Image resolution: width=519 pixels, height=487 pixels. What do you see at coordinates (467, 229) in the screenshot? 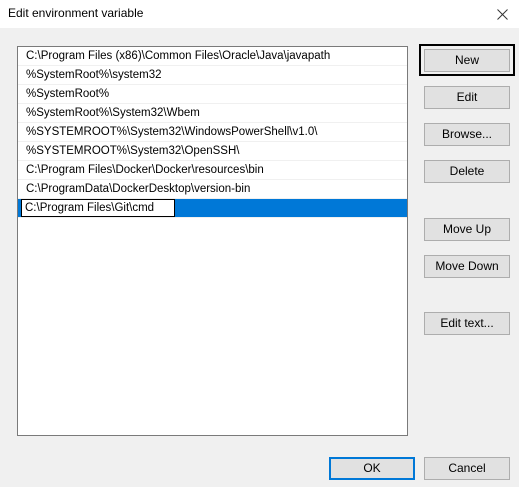
I see `move-up-button: Move Up` at bounding box center [467, 229].